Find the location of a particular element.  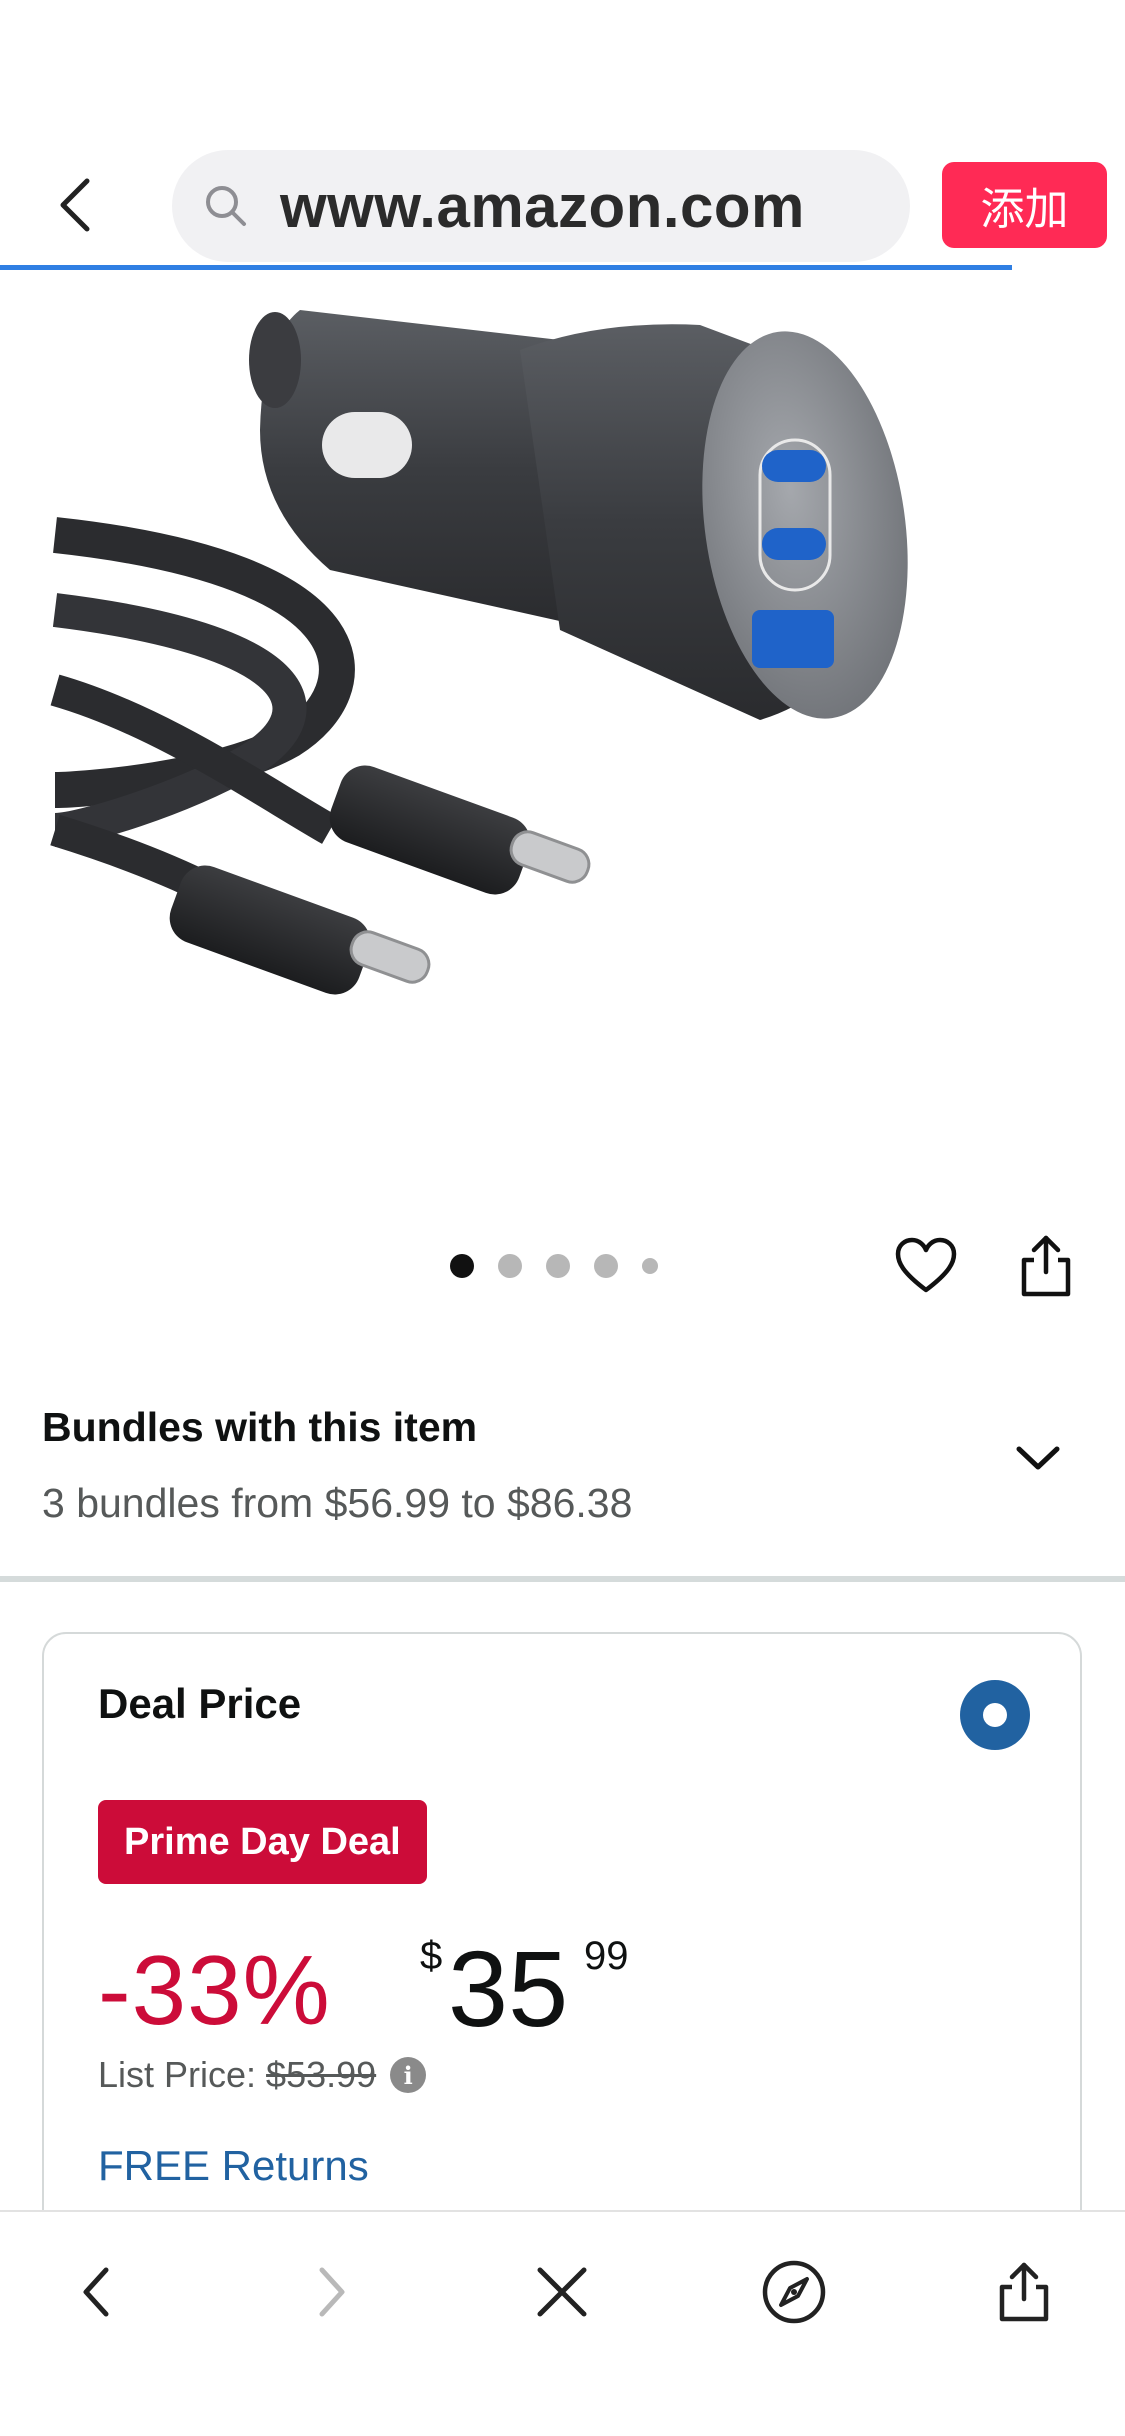

chevron-down-icon is located at coordinates (1038, 1458).